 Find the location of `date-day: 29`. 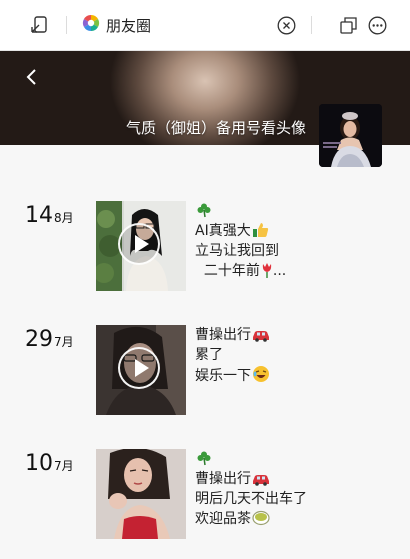

date-day: 29 is located at coordinates (39, 339).